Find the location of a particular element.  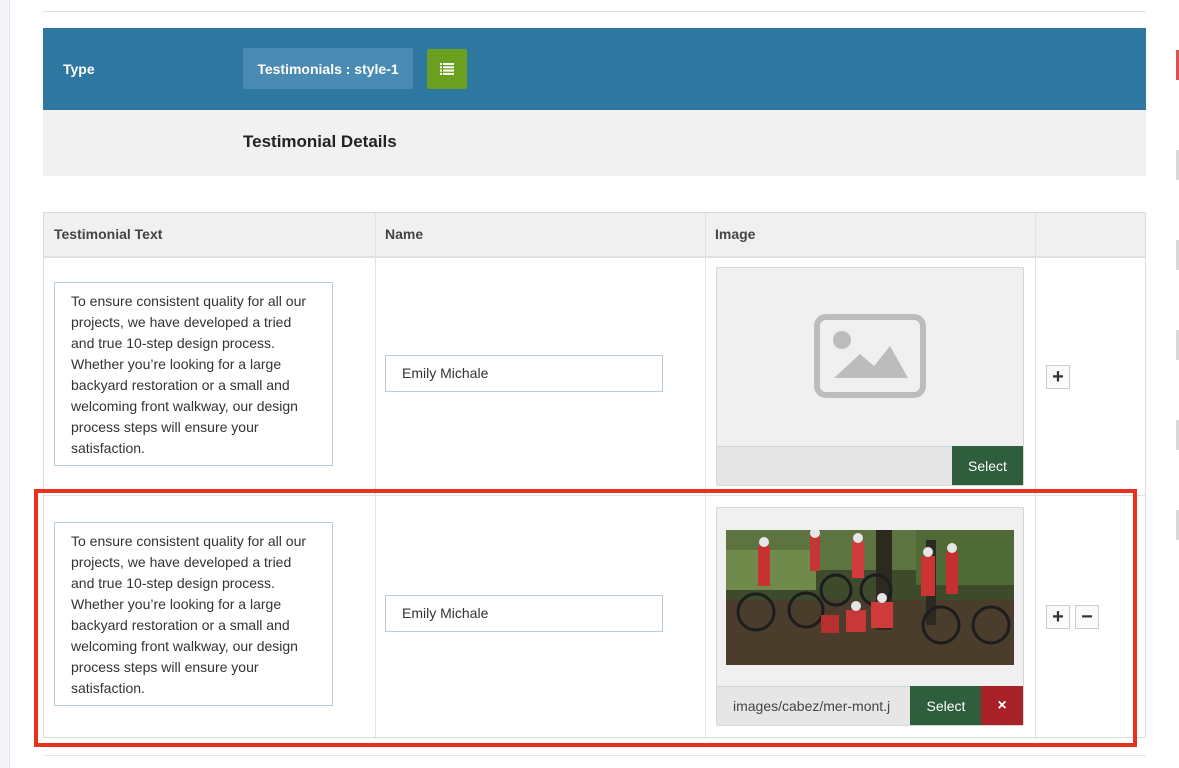

details-header: Testimonial Details is located at coordinates (594, 143).